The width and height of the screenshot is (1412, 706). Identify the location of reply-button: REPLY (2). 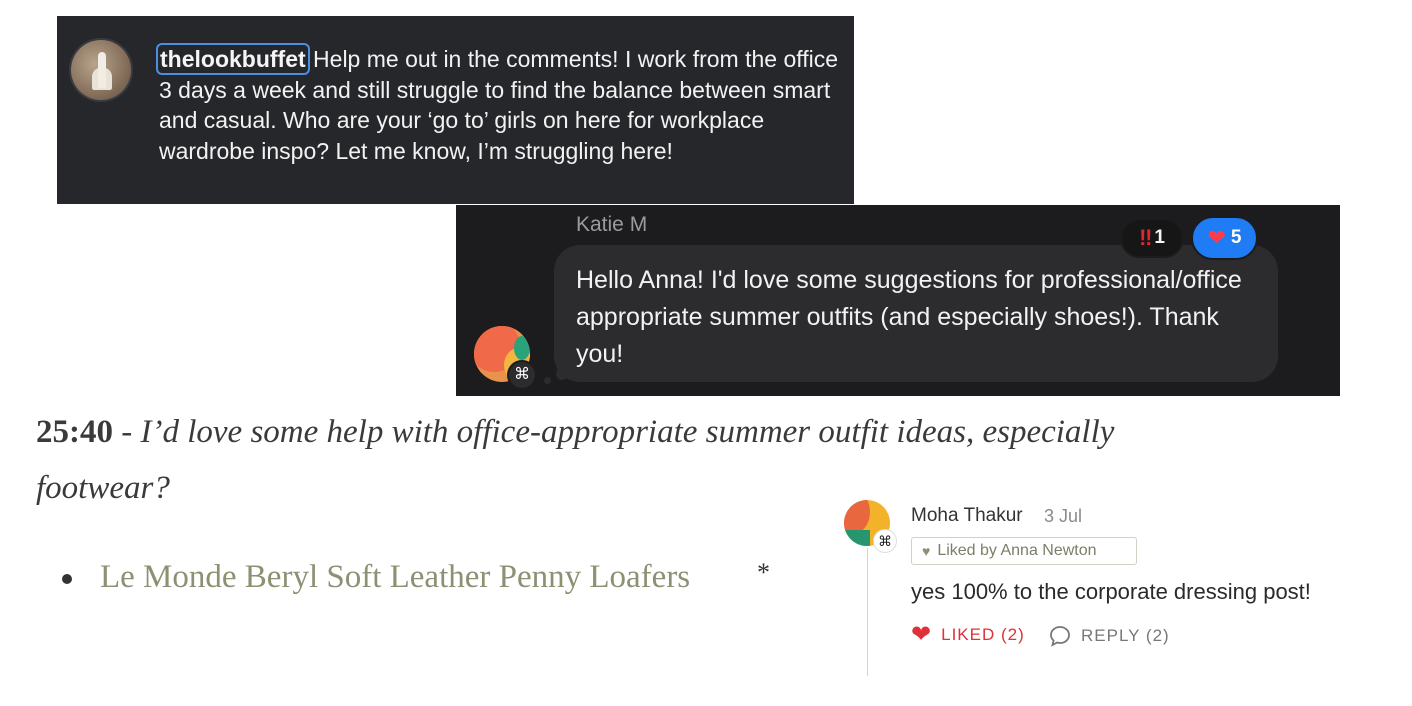
(1109, 636).